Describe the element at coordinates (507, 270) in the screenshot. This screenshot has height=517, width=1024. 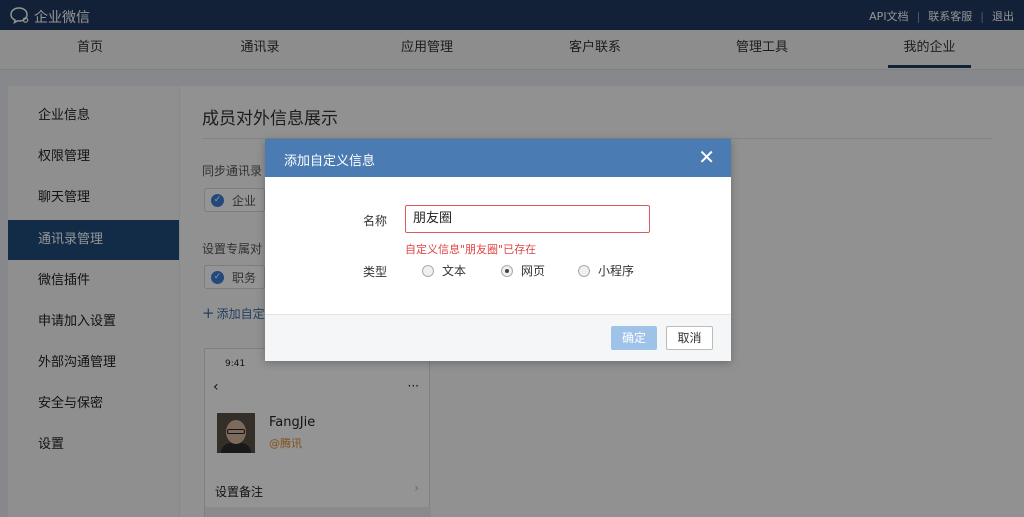
I see `radio-selected-icon` at that location.